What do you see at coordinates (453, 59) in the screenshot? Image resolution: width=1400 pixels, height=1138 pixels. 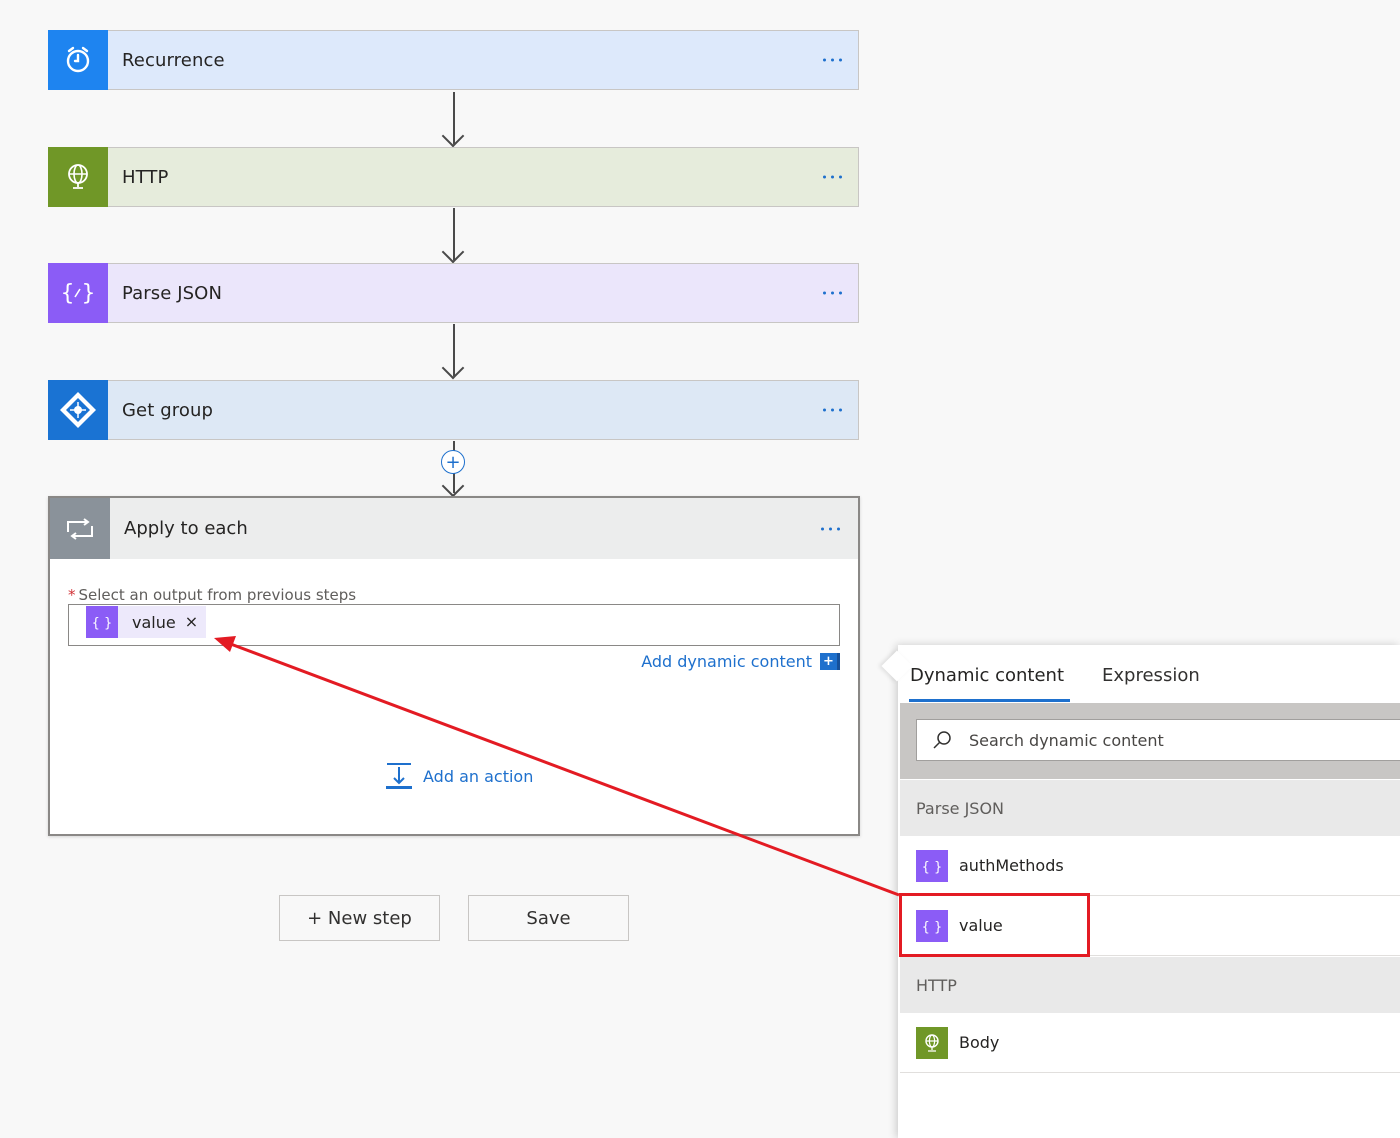 I see `step-recurrence: Recurrence` at bounding box center [453, 59].